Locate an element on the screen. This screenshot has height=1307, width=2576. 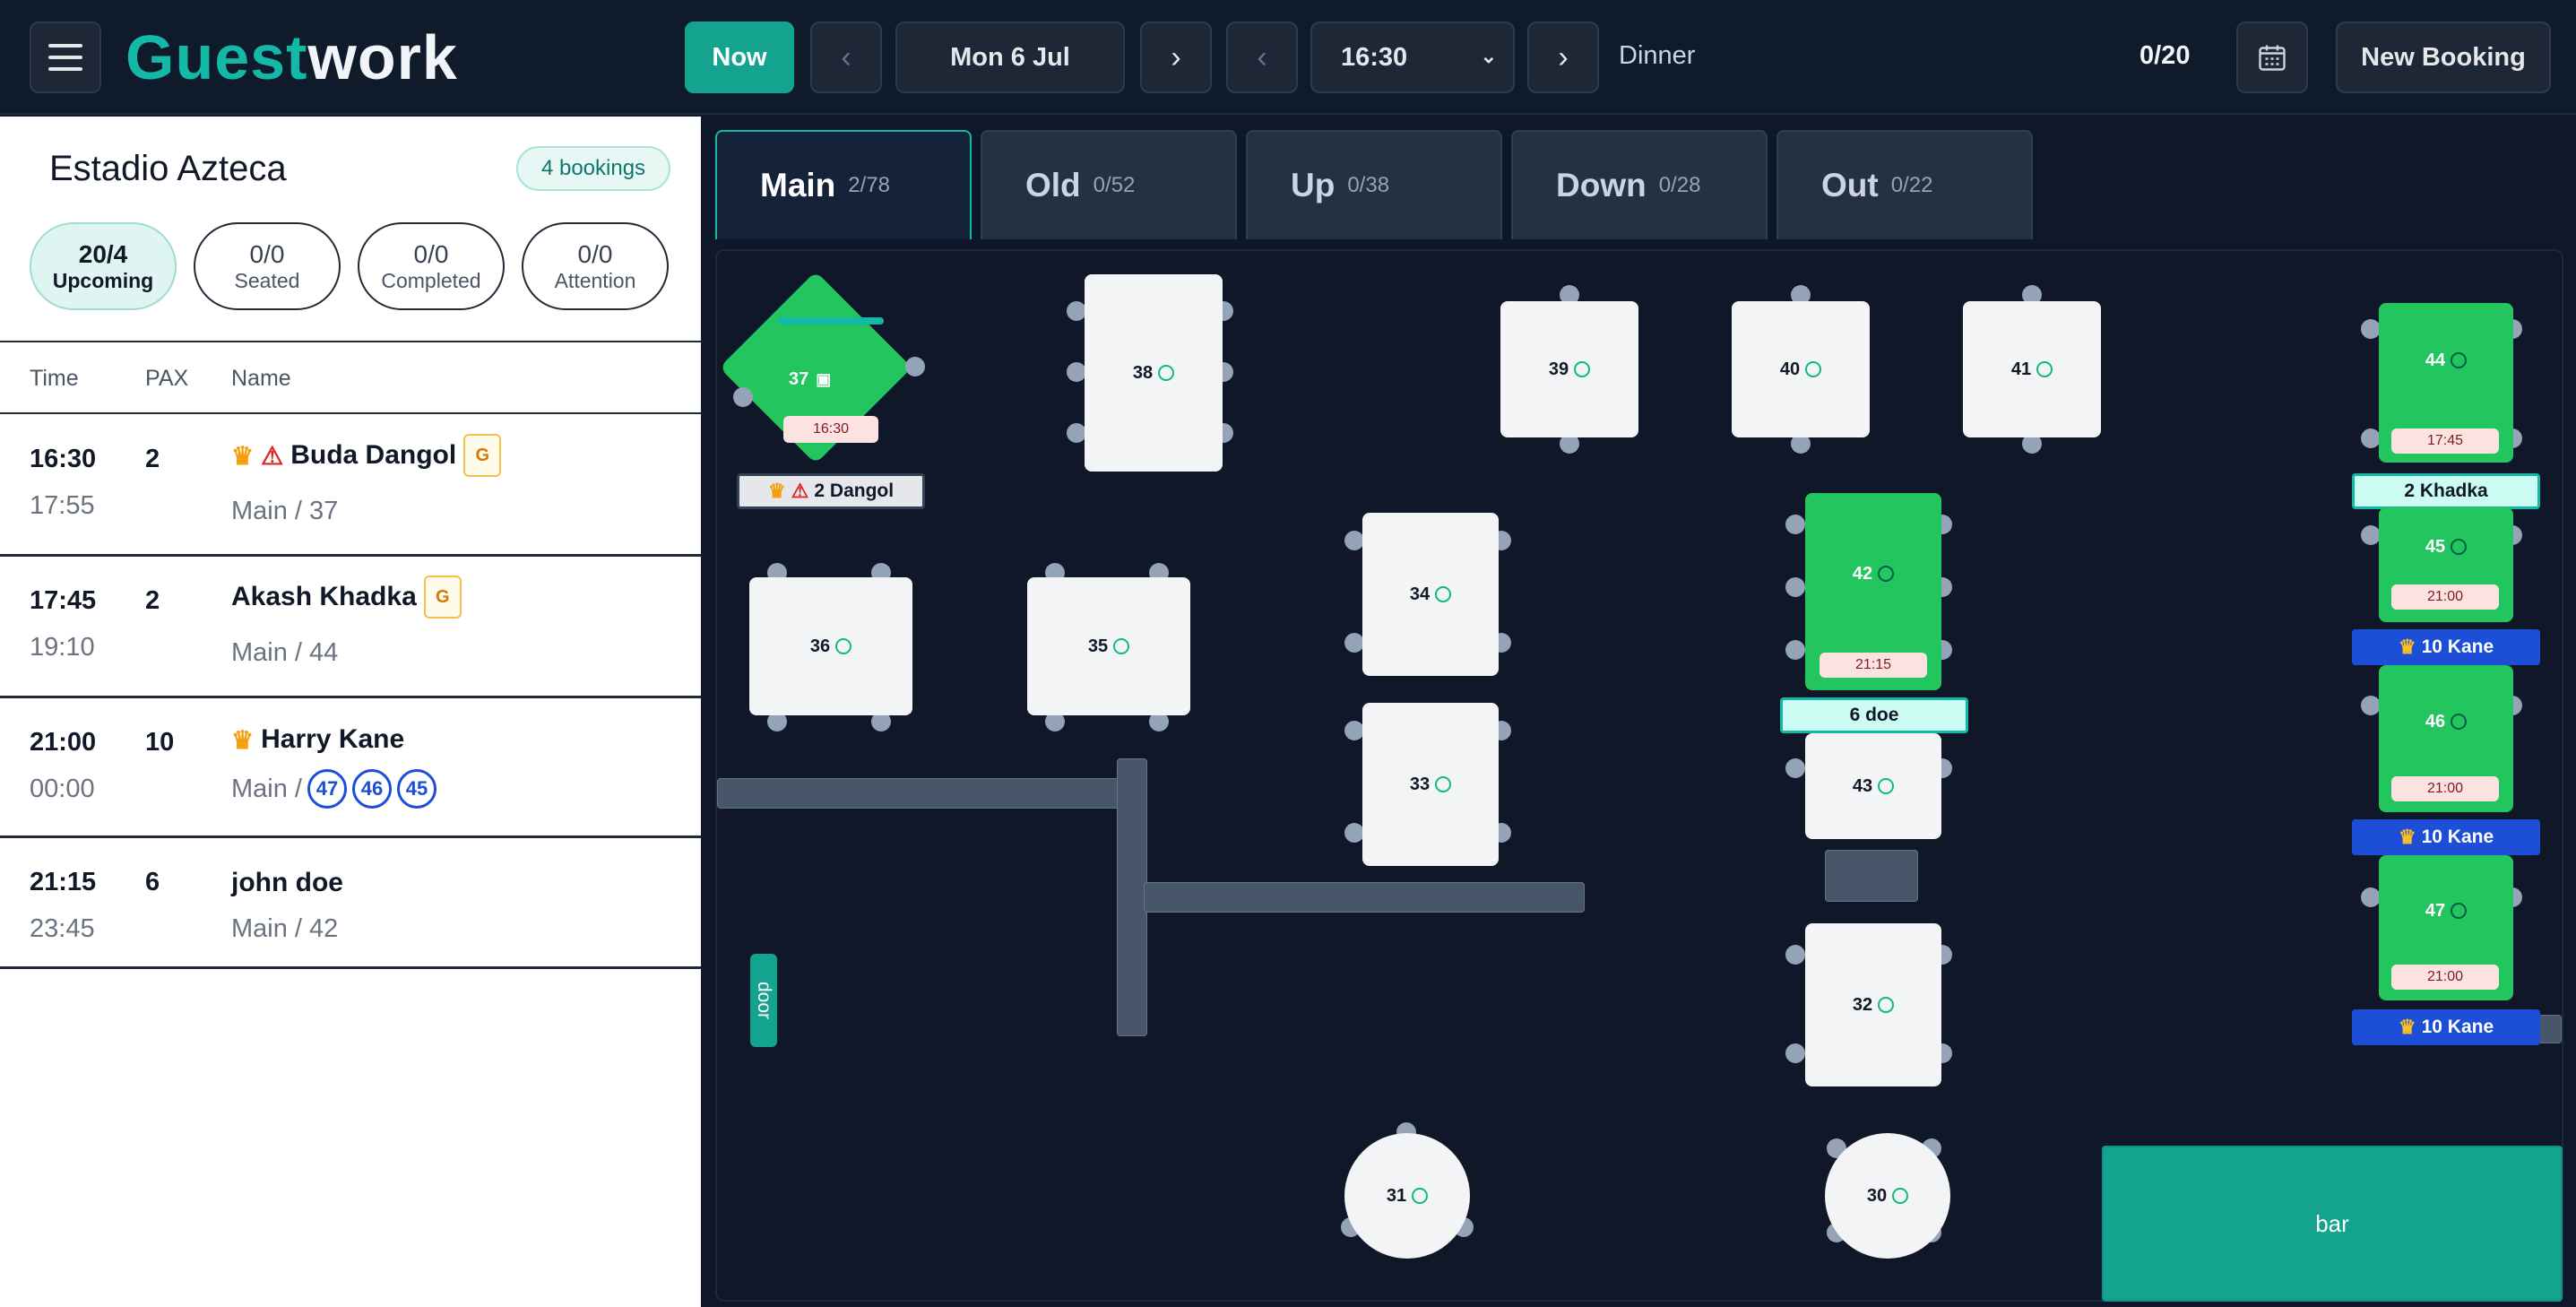
tab-old: Old 0/52 is located at coordinates (1109, 184).